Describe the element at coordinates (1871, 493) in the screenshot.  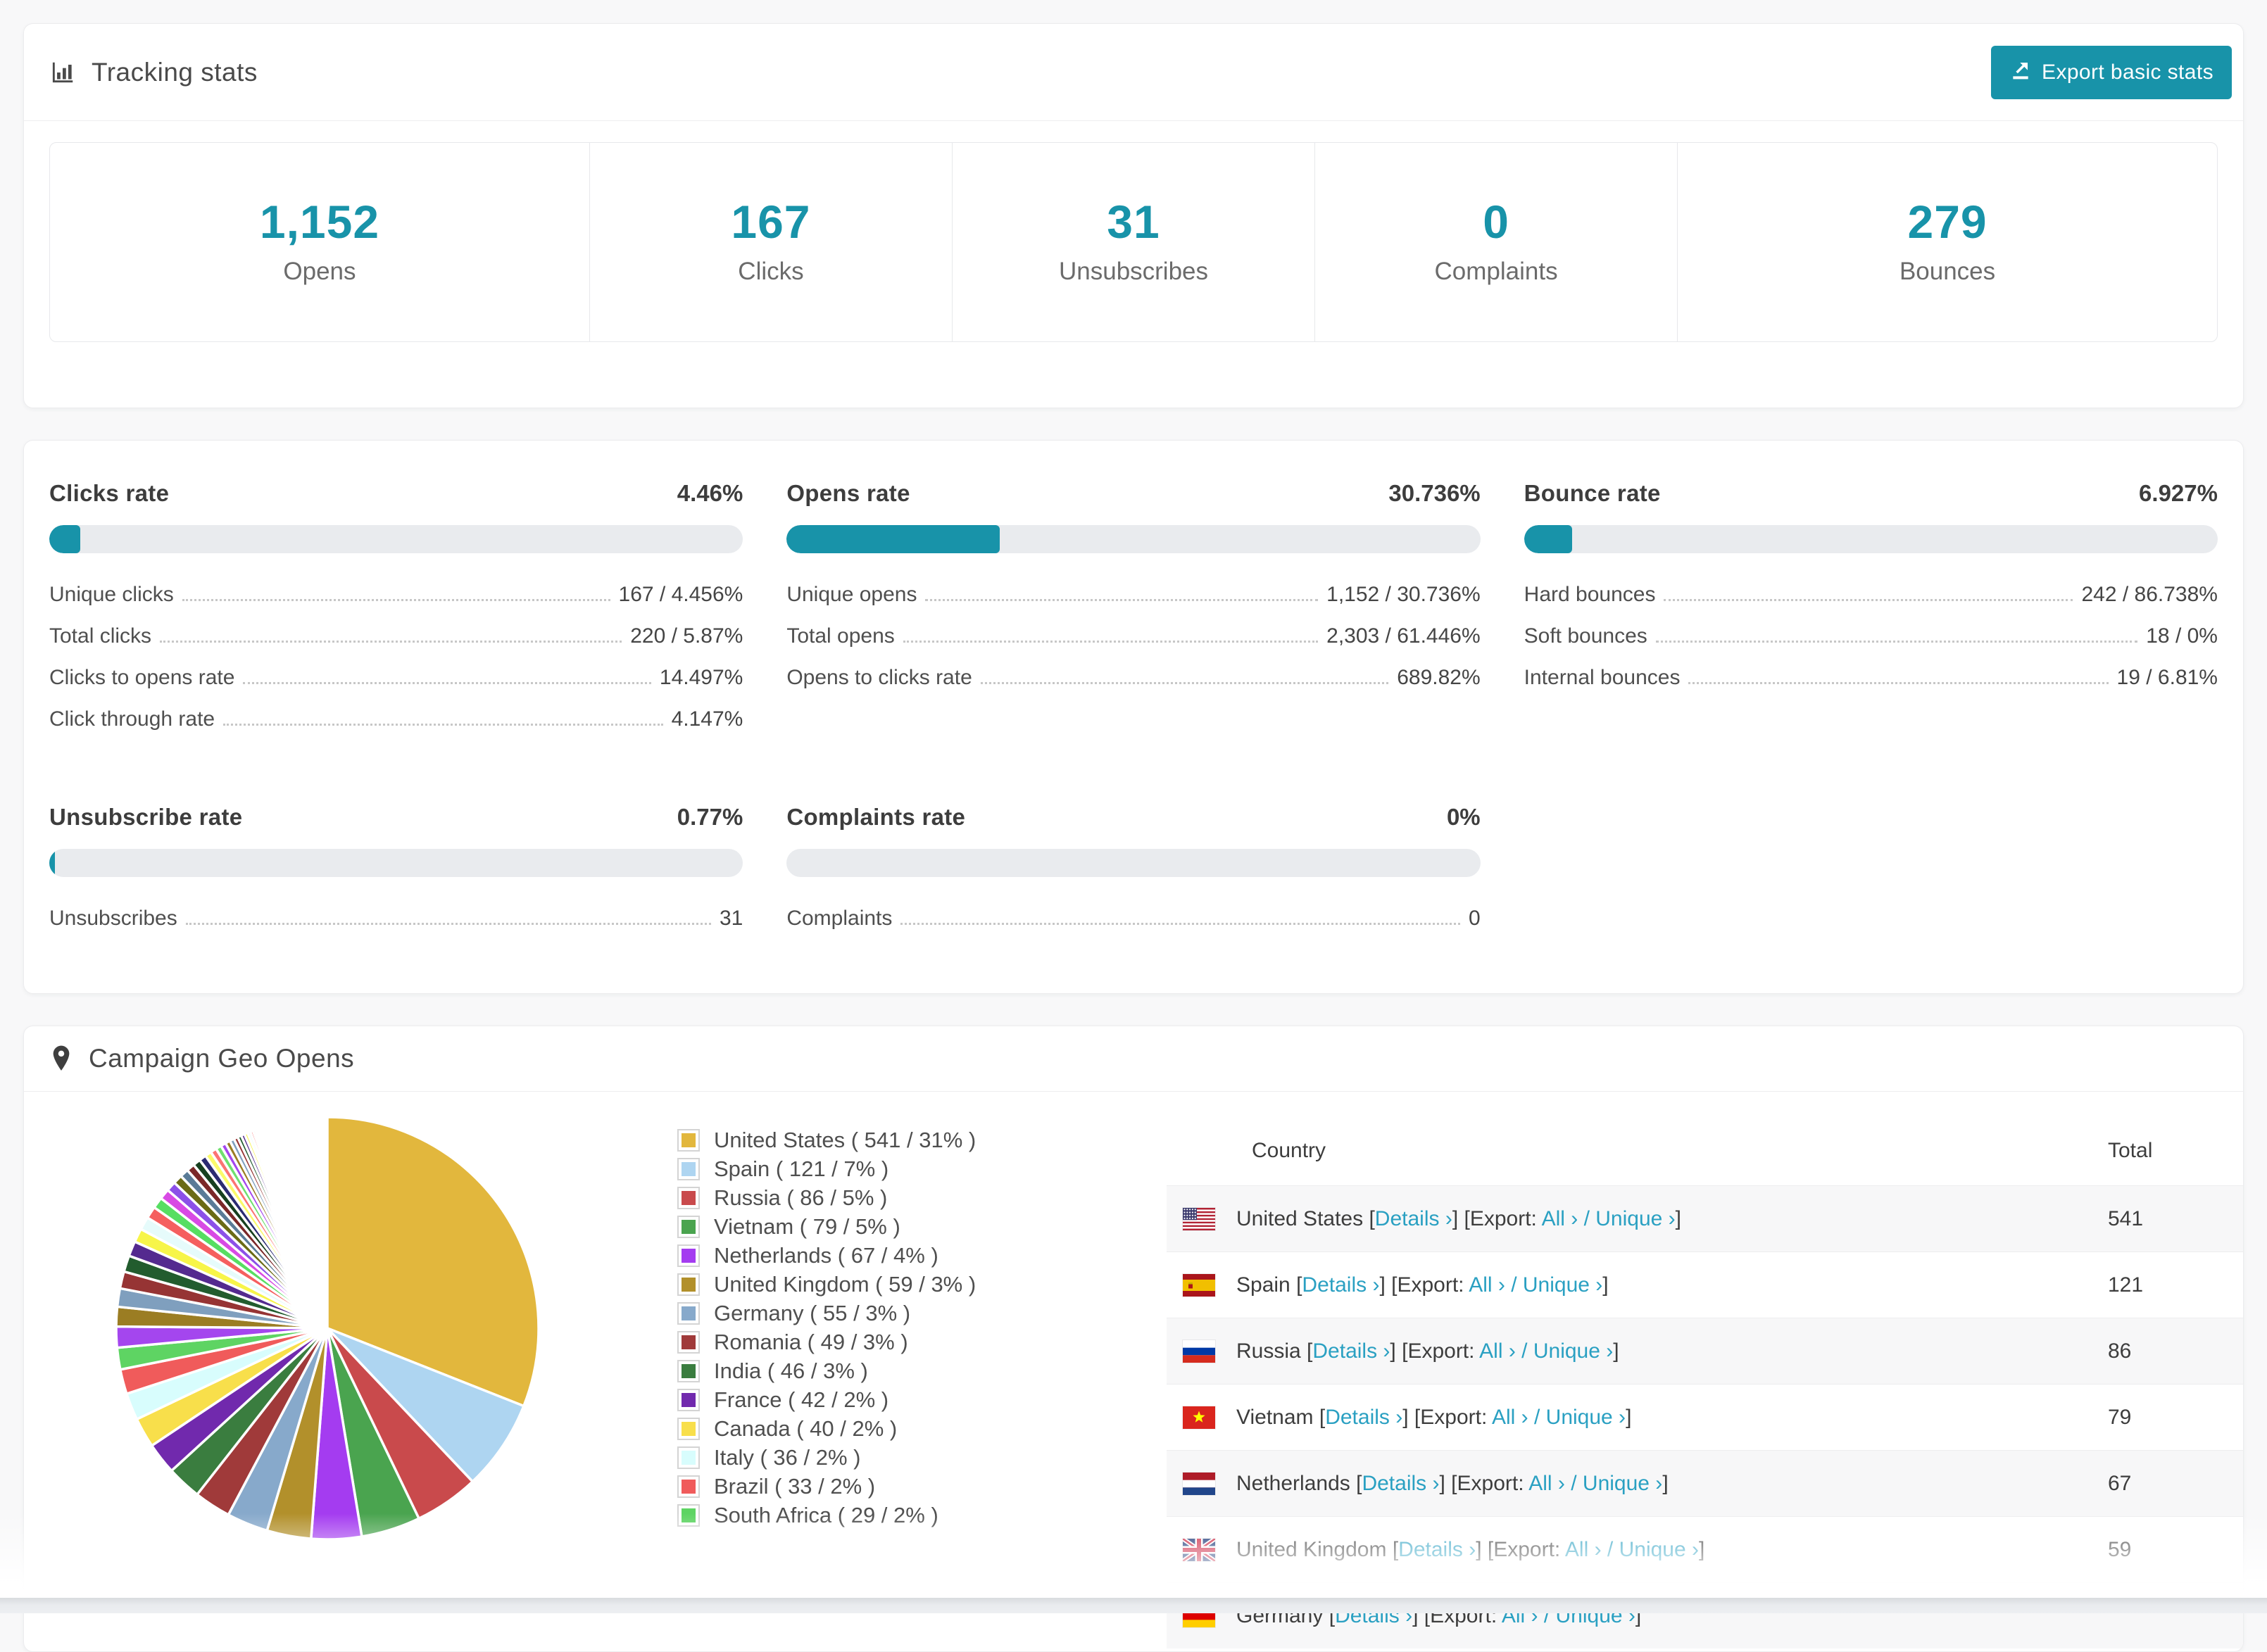
I see `rate-head-bounce-rate: Bounce rate 6.927%` at that location.